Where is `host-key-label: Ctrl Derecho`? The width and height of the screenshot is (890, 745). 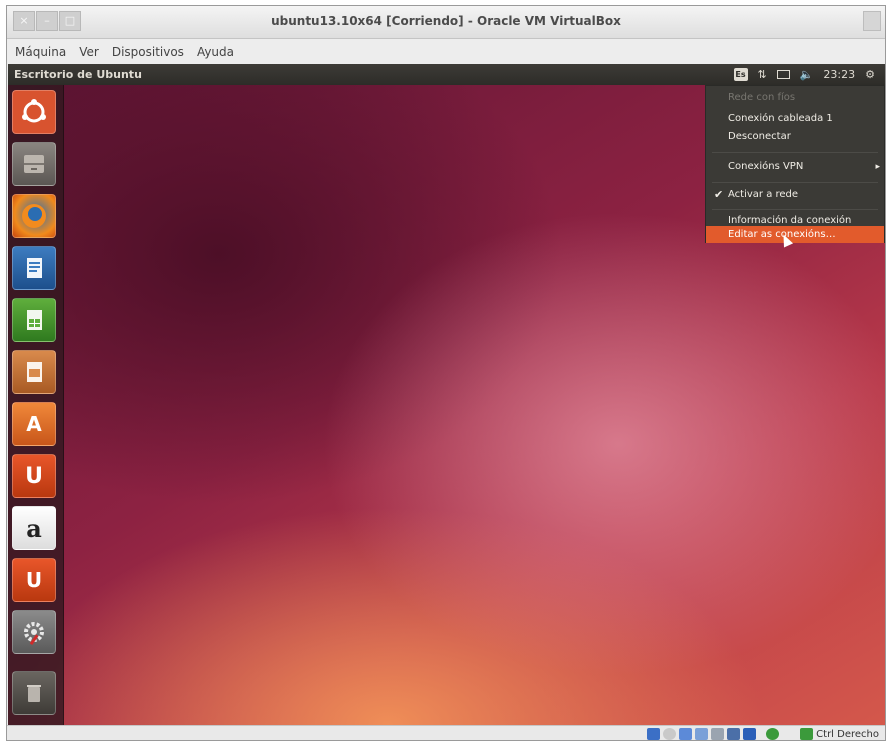
host-key-label: Ctrl Derecho is located at coordinates (847, 734).